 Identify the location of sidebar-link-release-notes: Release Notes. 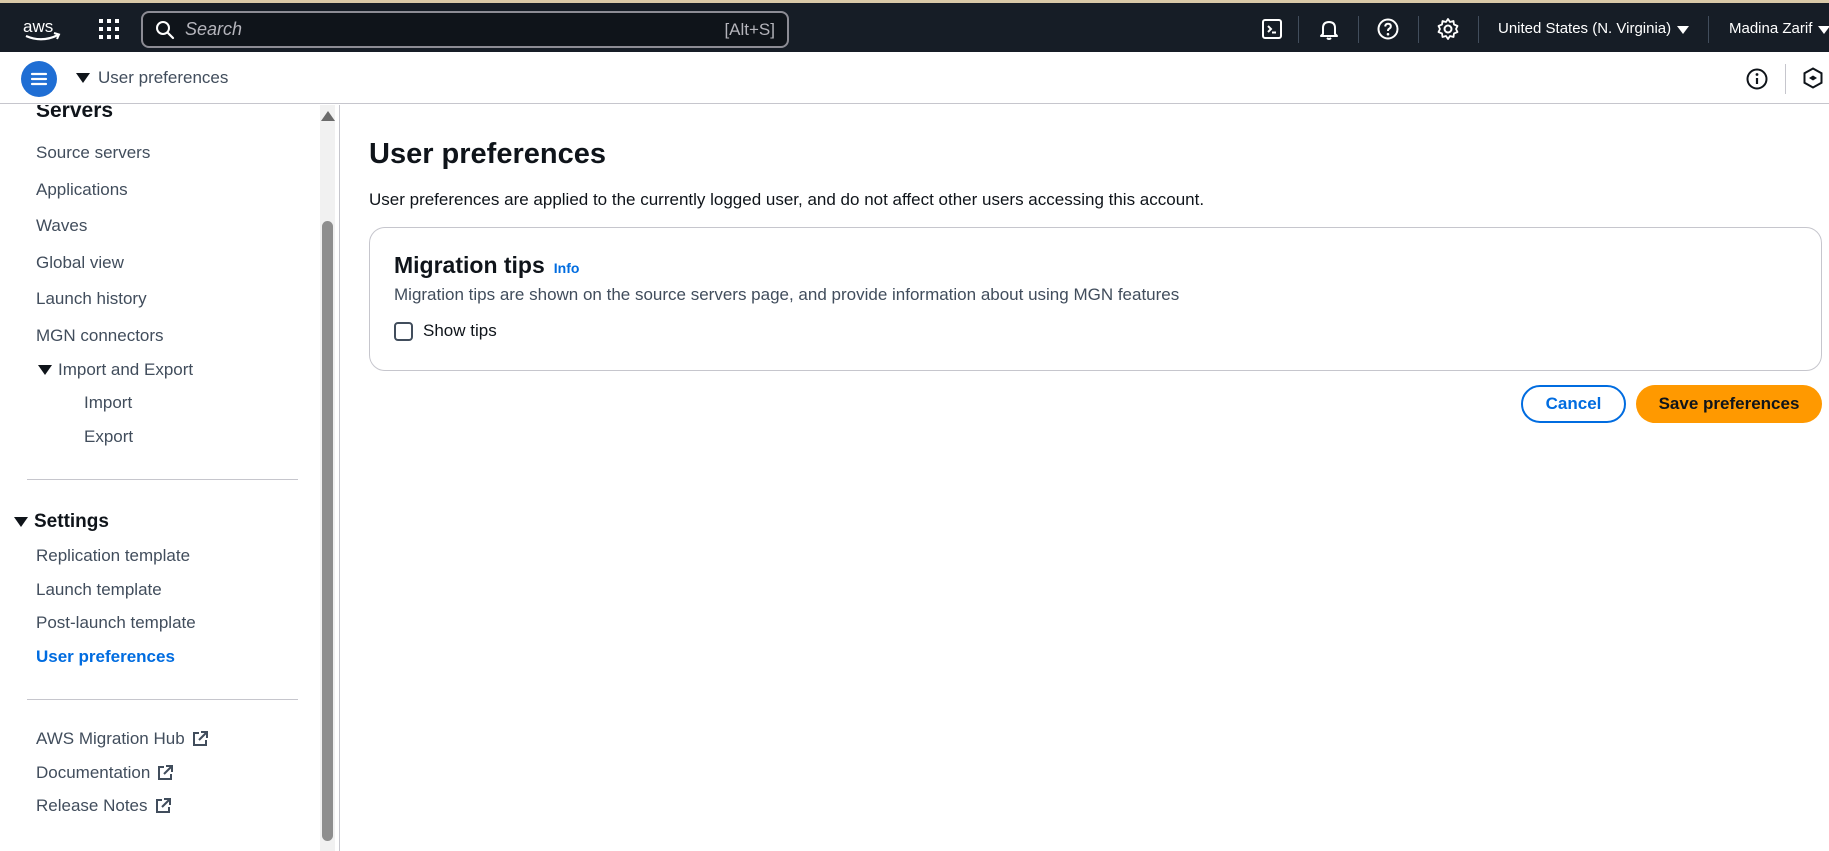
(104, 806).